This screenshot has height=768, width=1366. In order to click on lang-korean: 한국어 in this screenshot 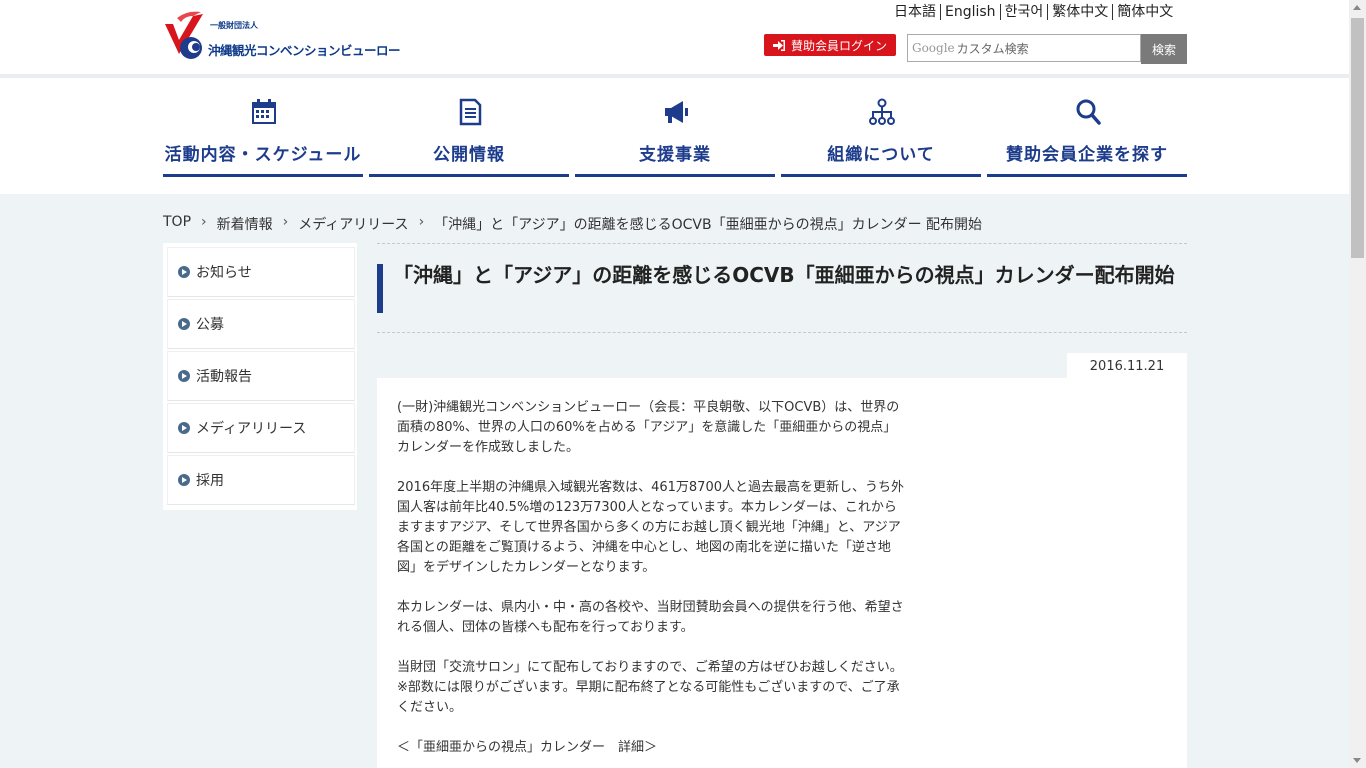, I will do `click(1025, 12)`.